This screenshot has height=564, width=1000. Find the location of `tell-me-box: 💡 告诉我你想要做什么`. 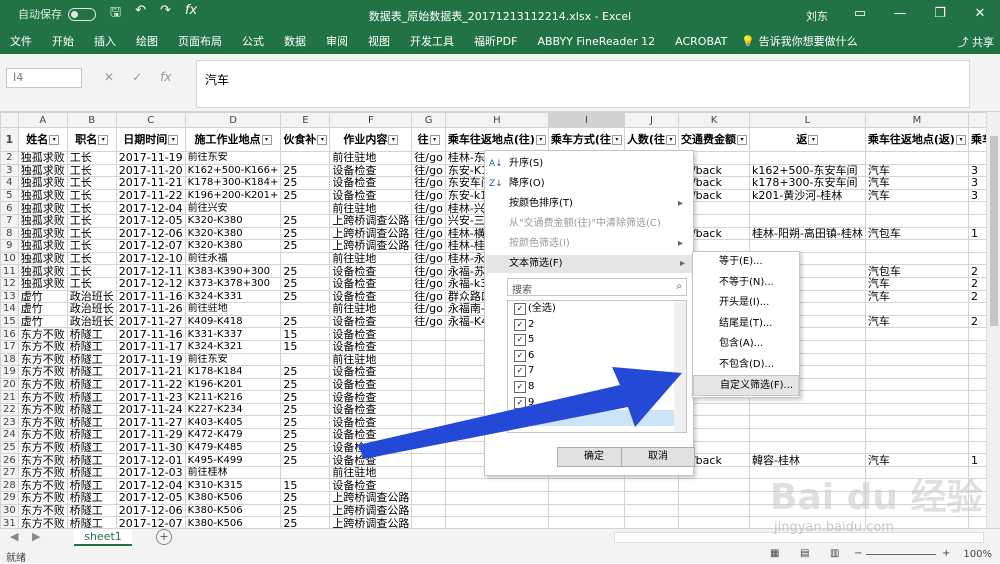

tell-me-box: 💡 告诉我你想要做什么 is located at coordinates (799, 41).